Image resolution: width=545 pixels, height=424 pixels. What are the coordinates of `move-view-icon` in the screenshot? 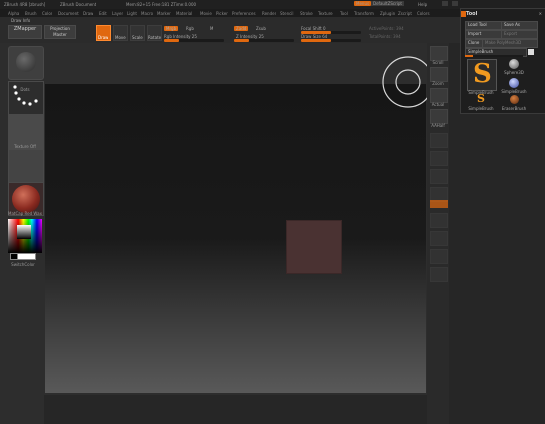 It's located at (439, 220).